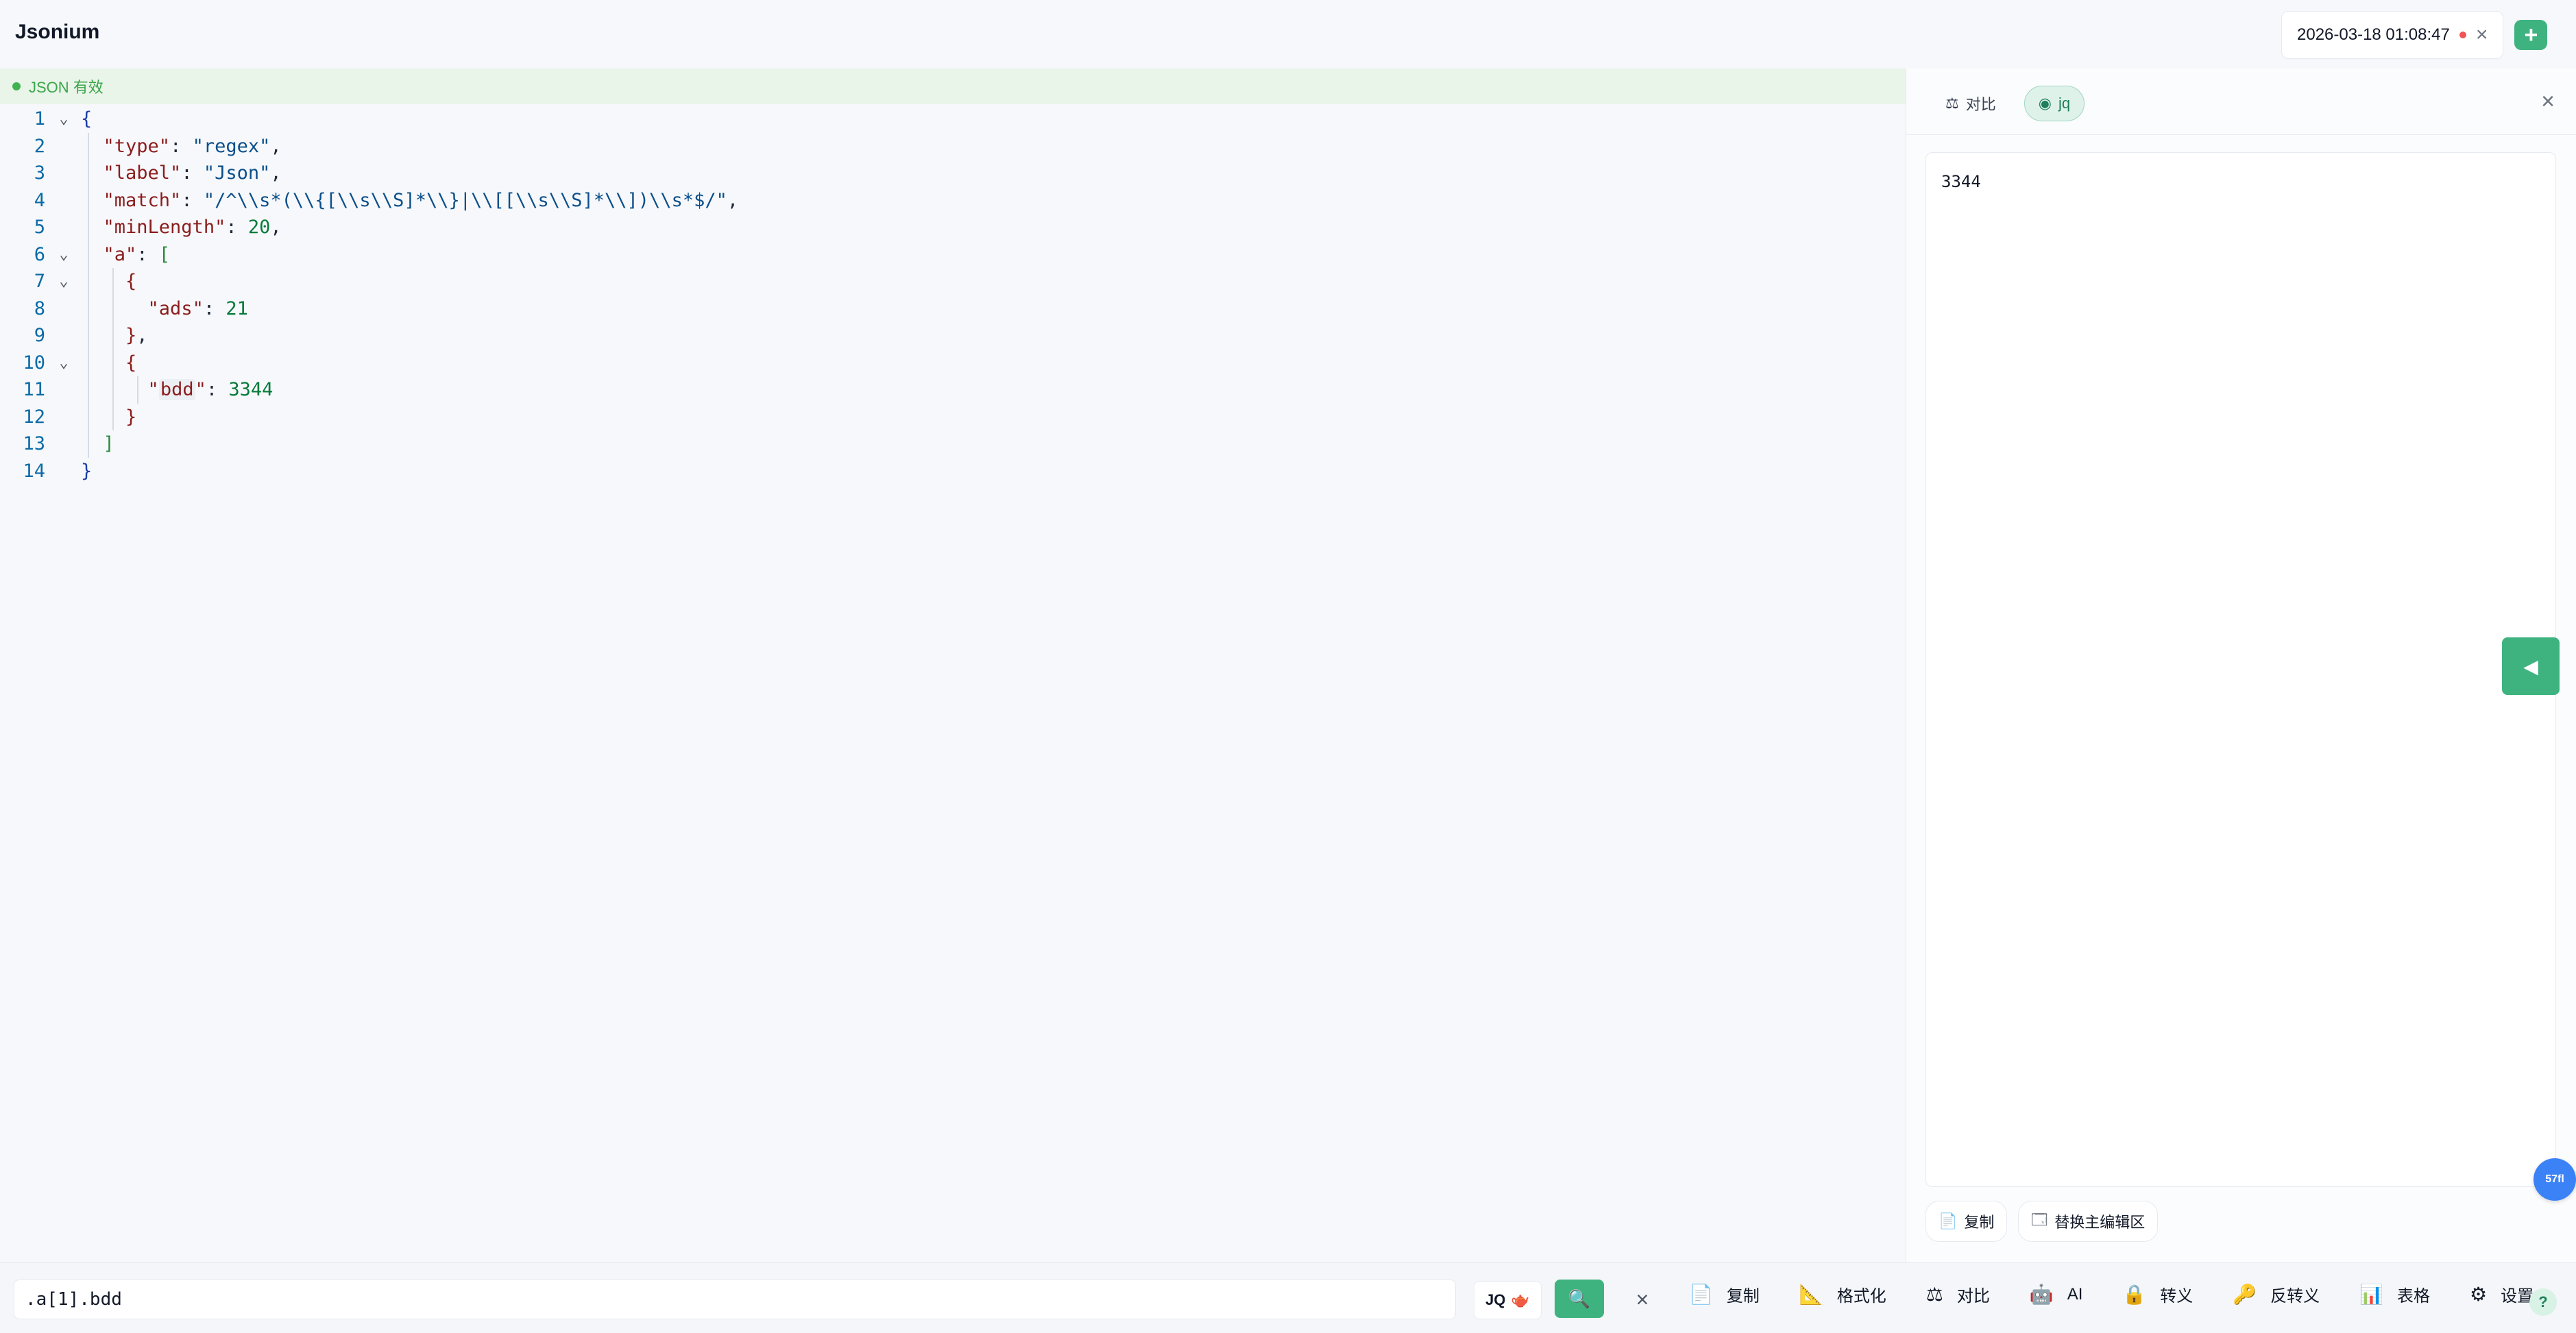  What do you see at coordinates (1724, 1294) in the screenshot?
I see `copy-button: 📄 复制` at bounding box center [1724, 1294].